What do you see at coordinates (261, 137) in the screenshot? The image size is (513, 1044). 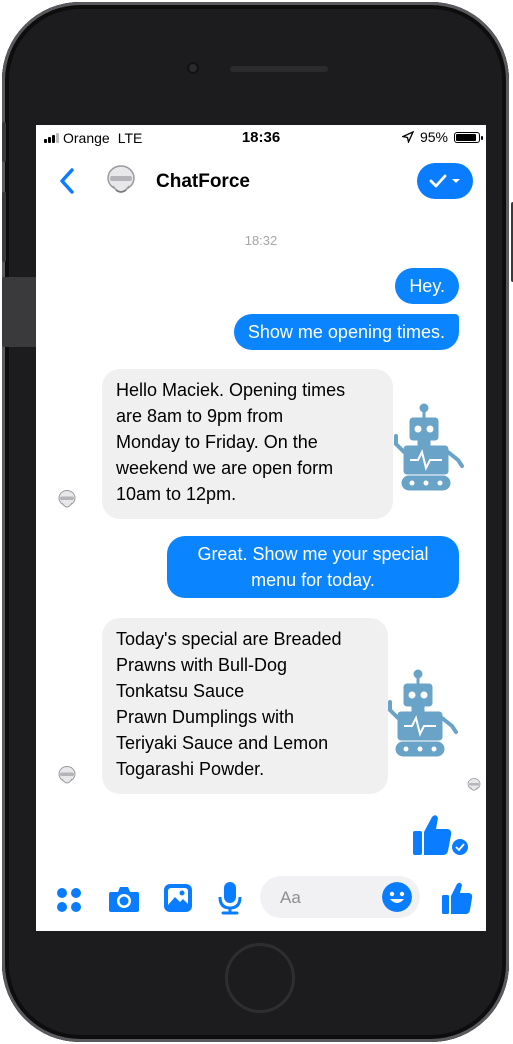 I see `status-bar: Orange LTE 18:36 95%` at bounding box center [261, 137].